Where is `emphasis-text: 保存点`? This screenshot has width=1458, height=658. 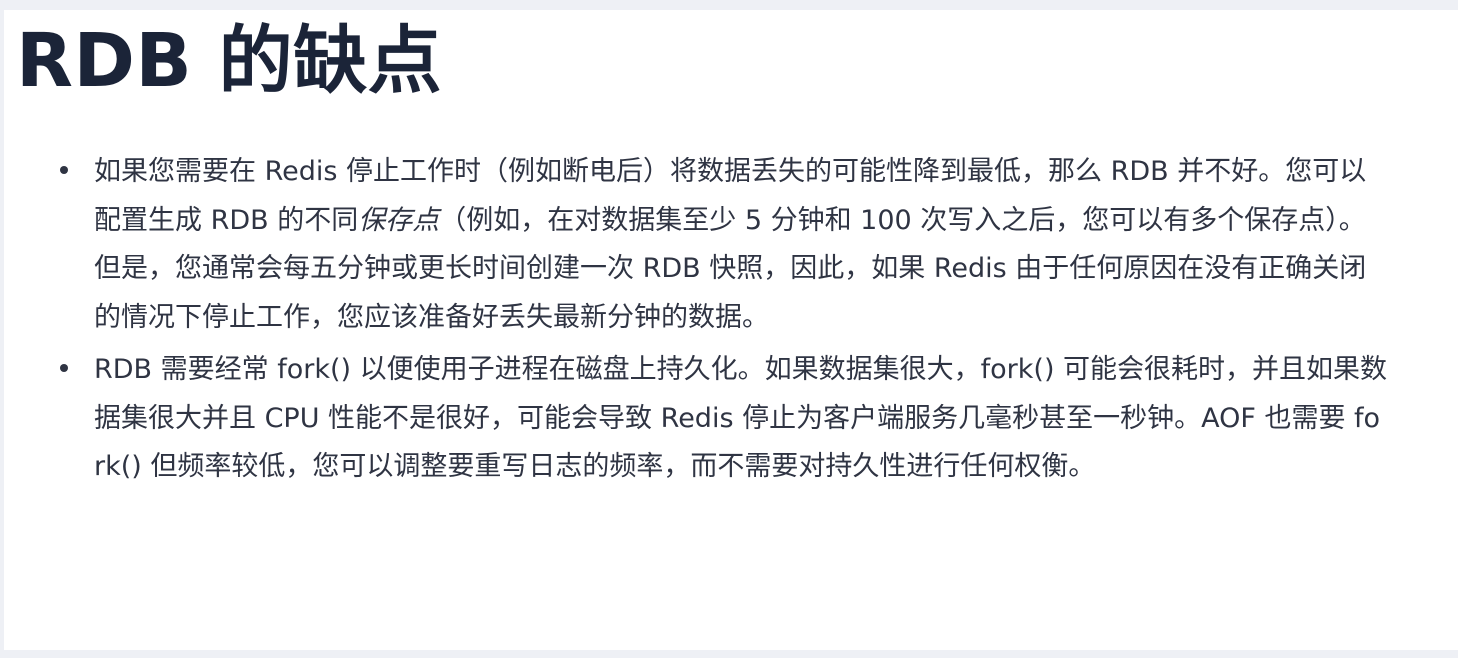
emphasis-text: 保存点 is located at coordinates (399, 220).